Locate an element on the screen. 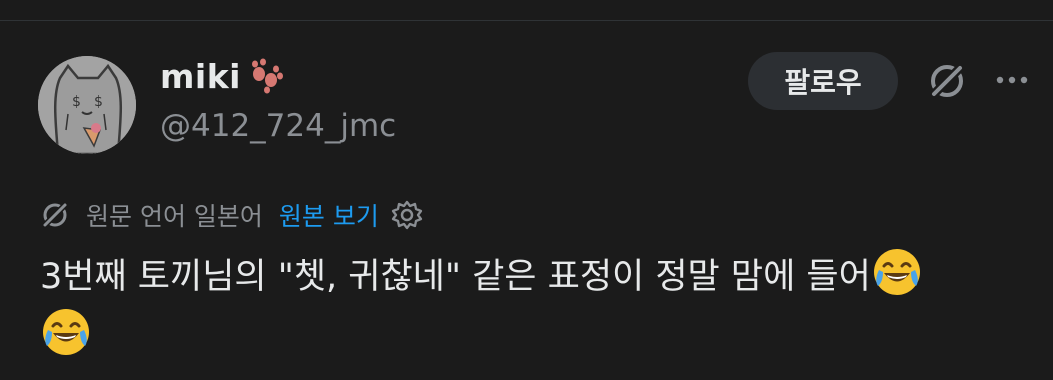 This screenshot has width=1053, height=380. translation-row: 원문 언어 일본어 원본 보기 is located at coordinates (231, 215).